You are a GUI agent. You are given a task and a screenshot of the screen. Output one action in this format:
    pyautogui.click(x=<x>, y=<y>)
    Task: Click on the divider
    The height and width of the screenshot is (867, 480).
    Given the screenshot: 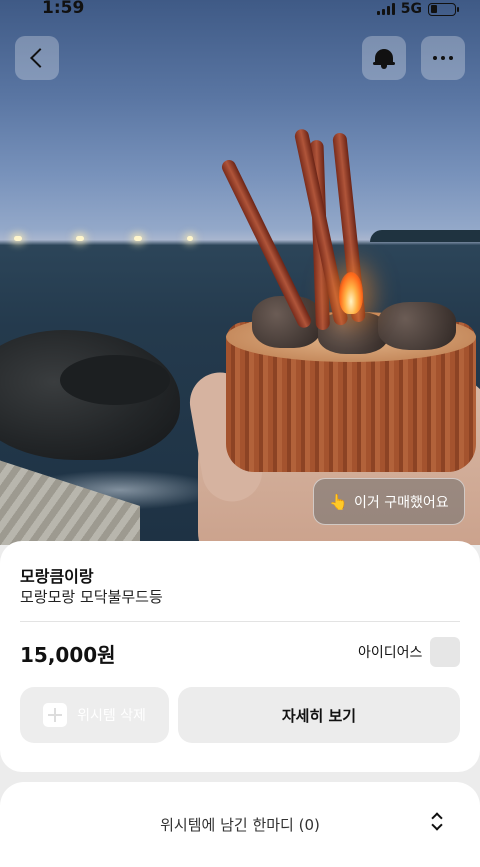 What is the action you would take?
    pyautogui.click(x=240, y=621)
    